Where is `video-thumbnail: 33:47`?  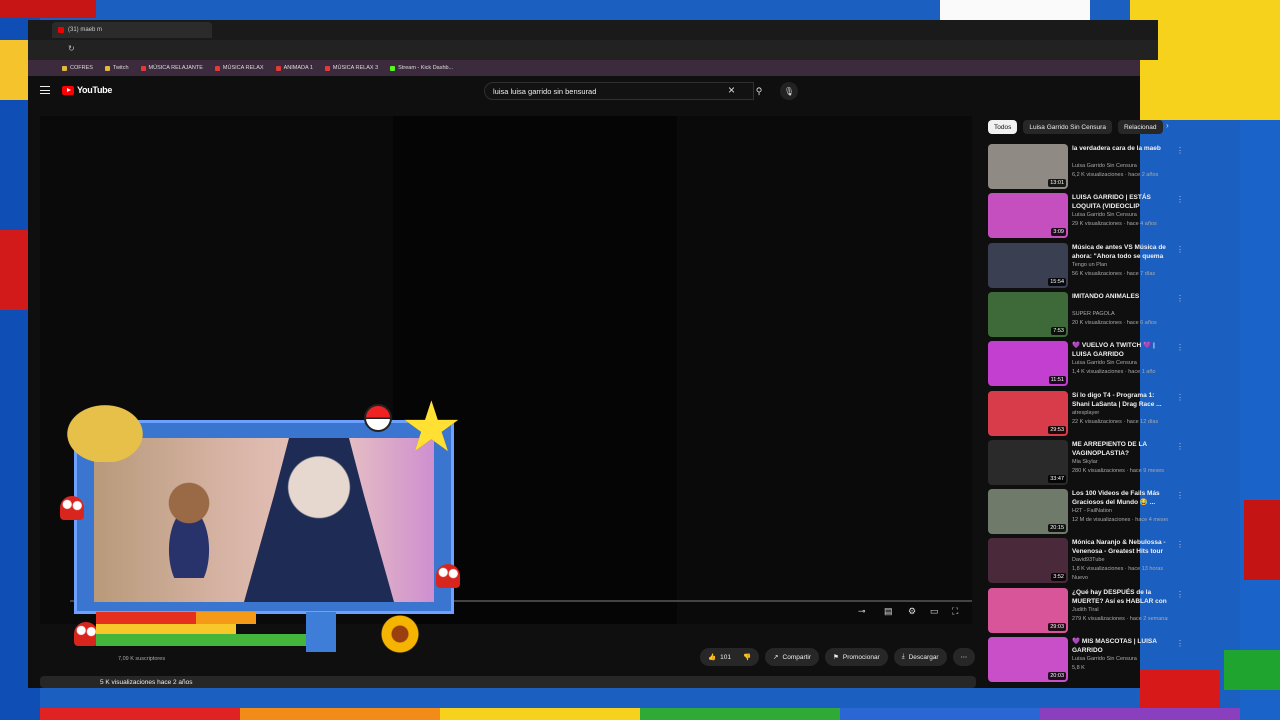
video-thumbnail: 33:47 is located at coordinates (1028, 462).